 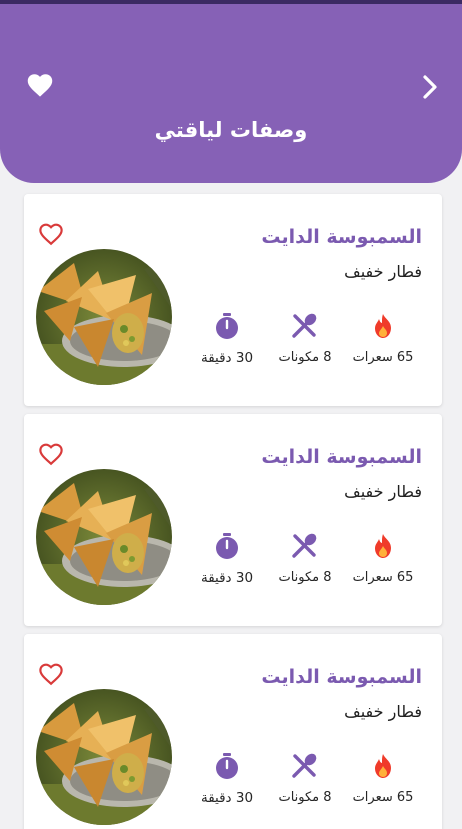 I want to click on chevron-right-icon, so click(x=430, y=87).